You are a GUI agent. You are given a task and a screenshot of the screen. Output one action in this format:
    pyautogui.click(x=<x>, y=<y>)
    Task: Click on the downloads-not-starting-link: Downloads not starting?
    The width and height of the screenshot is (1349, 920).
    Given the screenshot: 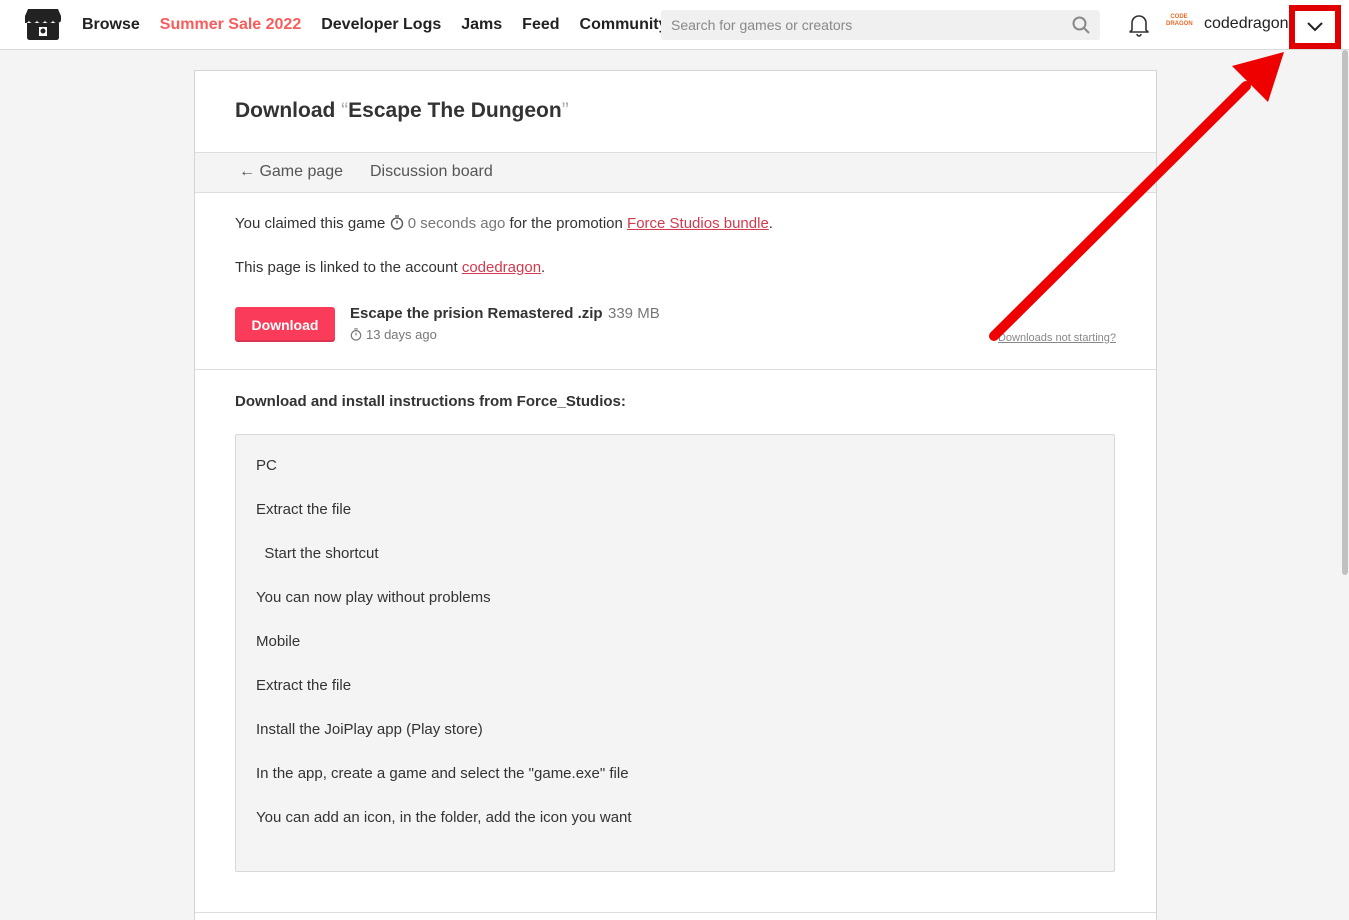 What is the action you would take?
    pyautogui.click(x=1057, y=338)
    